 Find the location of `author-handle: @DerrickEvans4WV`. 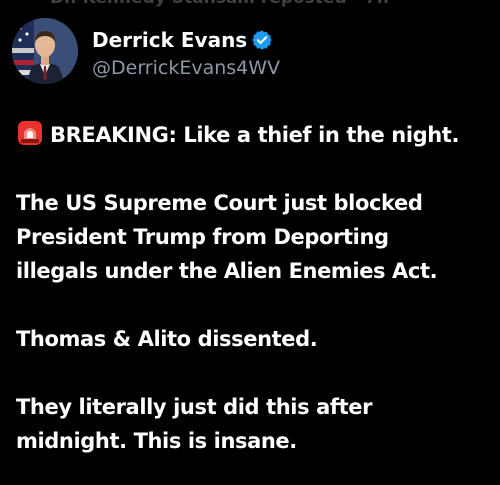

author-handle: @DerrickEvans4WV is located at coordinates (186, 68).